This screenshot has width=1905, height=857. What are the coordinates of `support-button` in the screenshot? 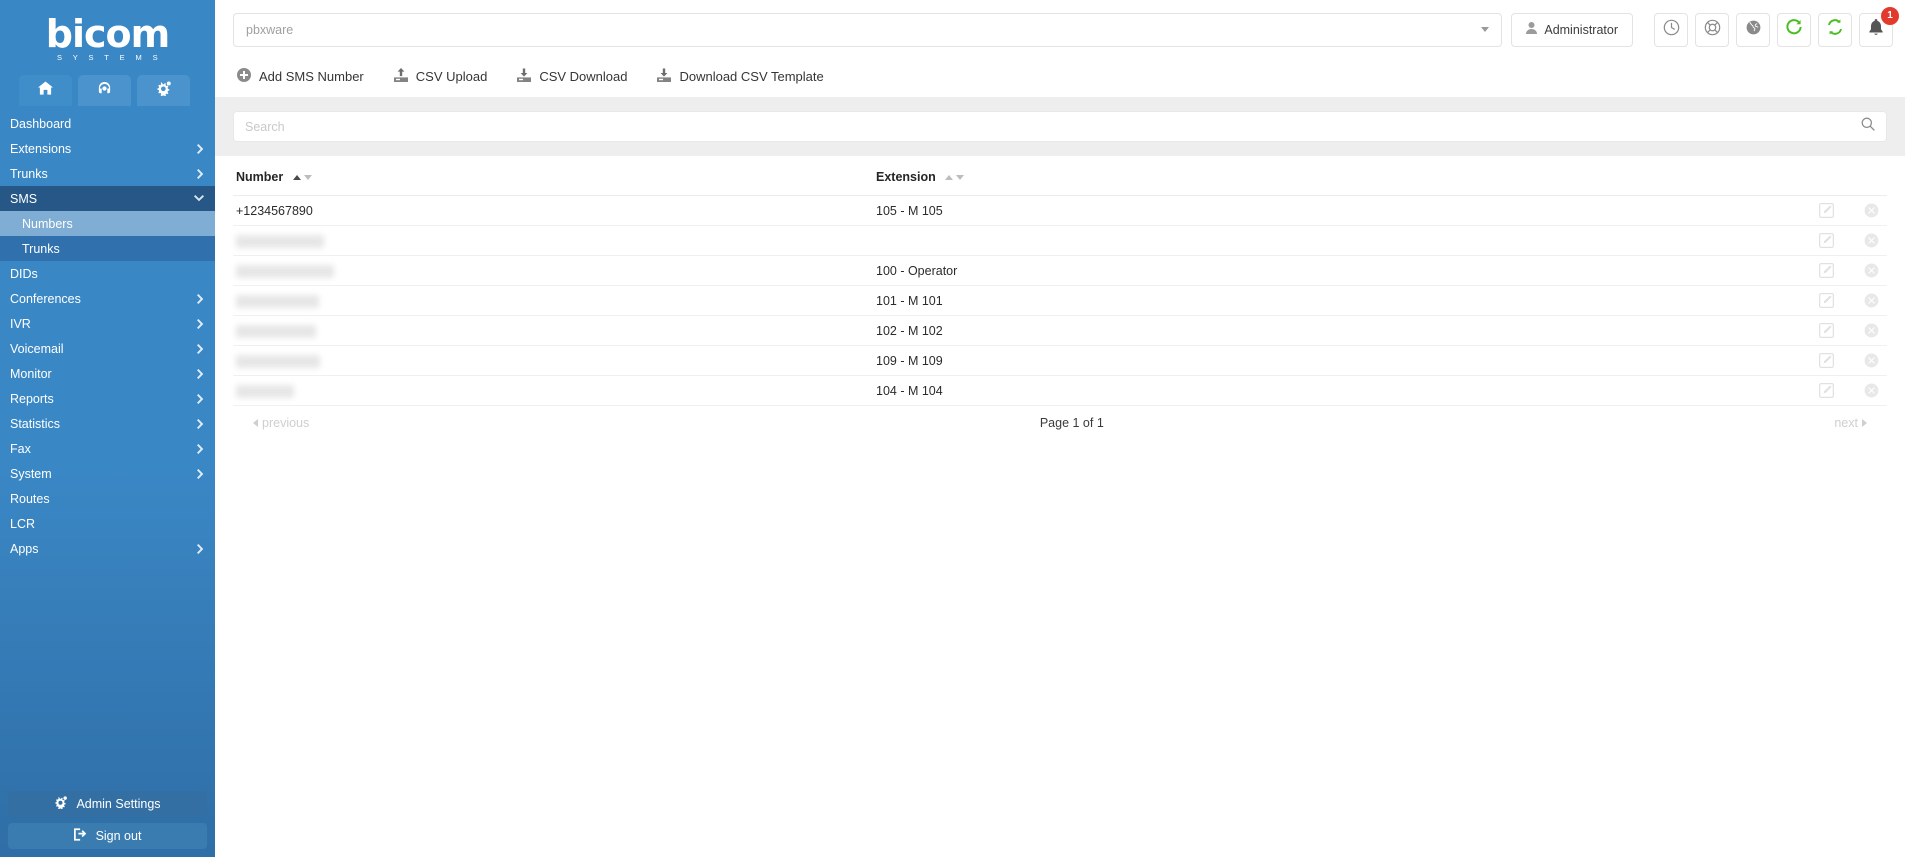 It's located at (1712, 29).